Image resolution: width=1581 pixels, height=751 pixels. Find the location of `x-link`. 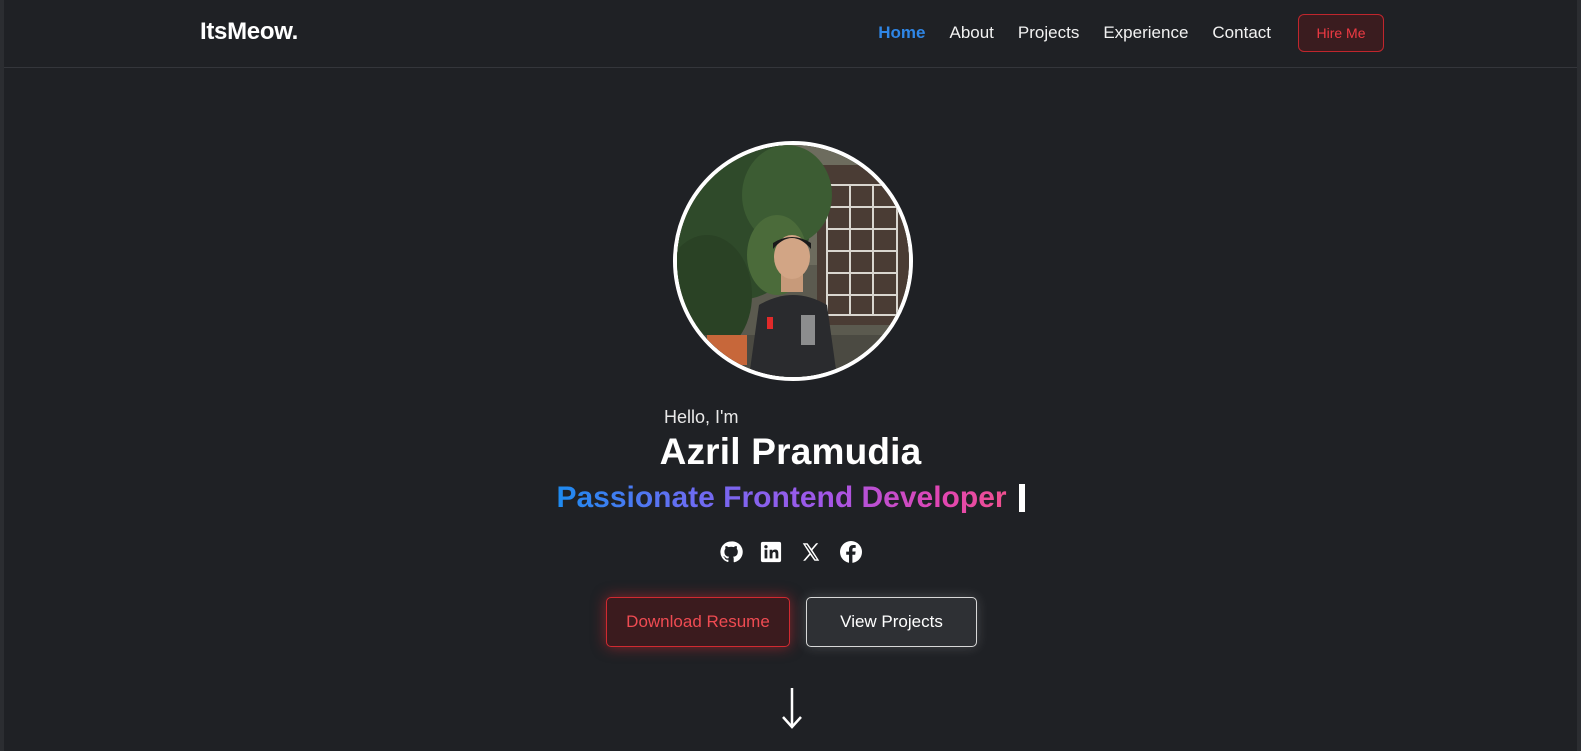

x-link is located at coordinates (811, 552).